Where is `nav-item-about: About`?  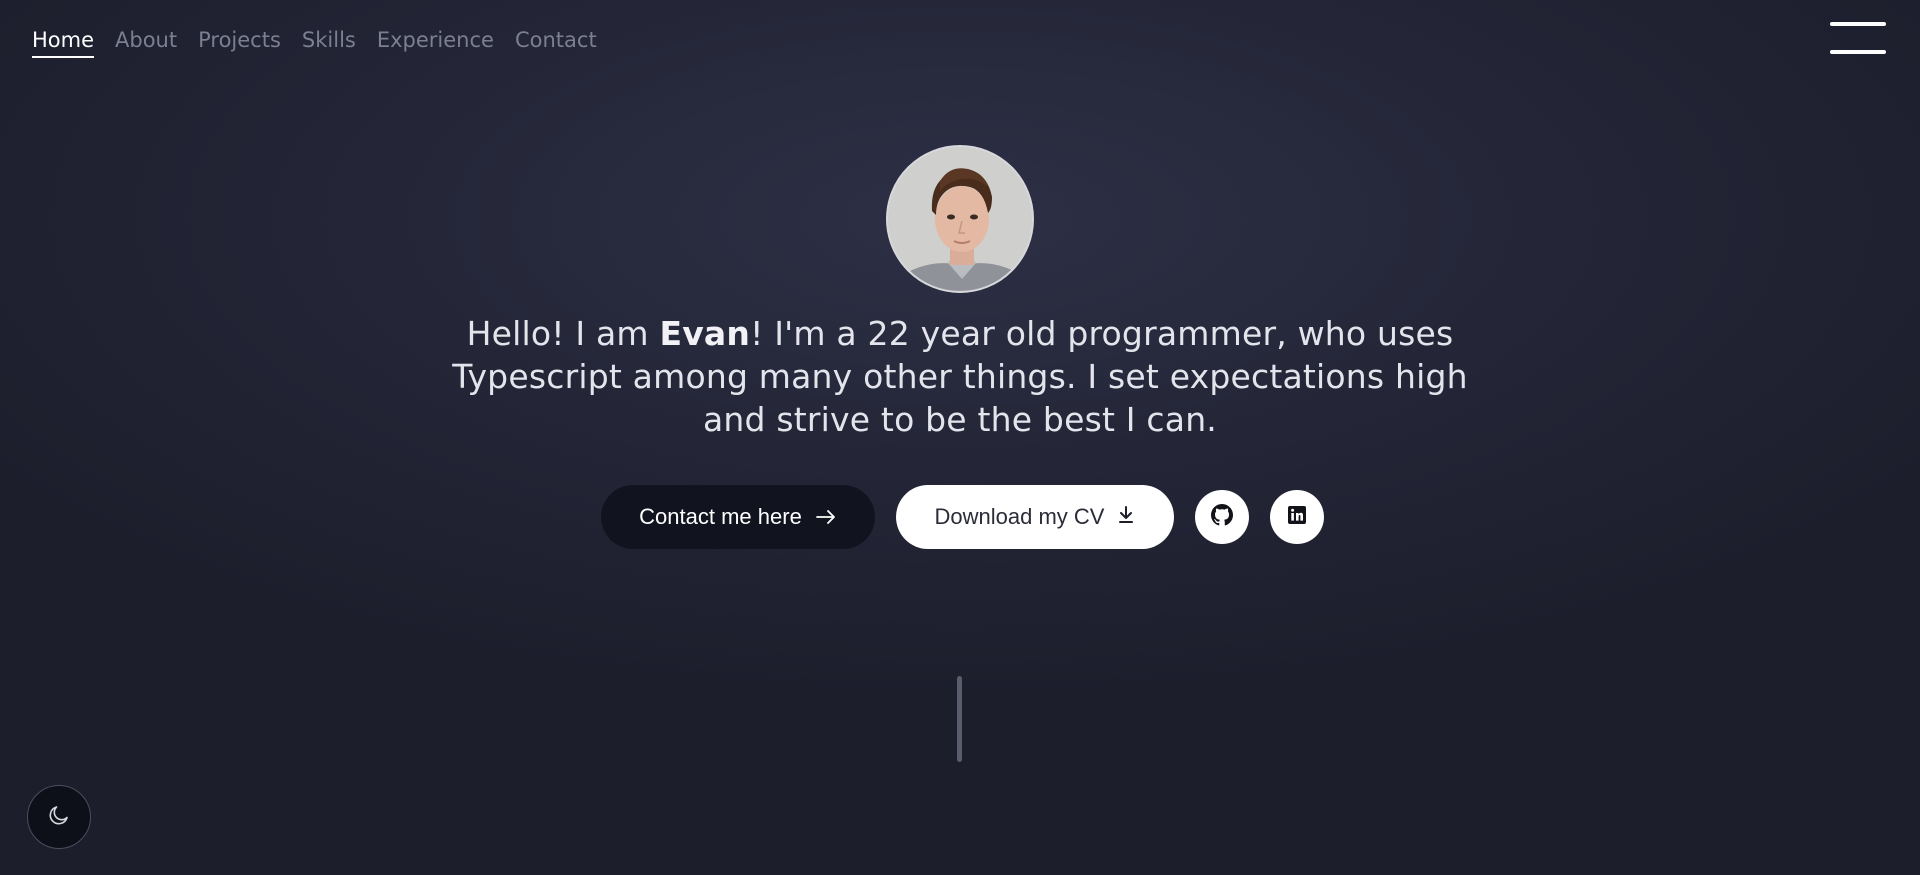 nav-item-about: About is located at coordinates (146, 43).